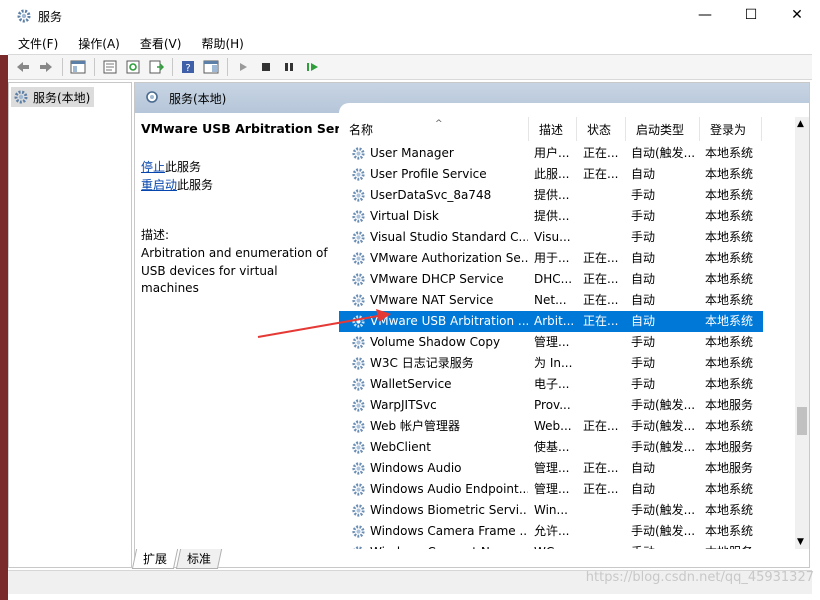 This screenshot has height=600, width=820. Describe the element at coordinates (255, 128) in the screenshot. I see `selected-service-title: VMware USB Arbitration Service` at that location.